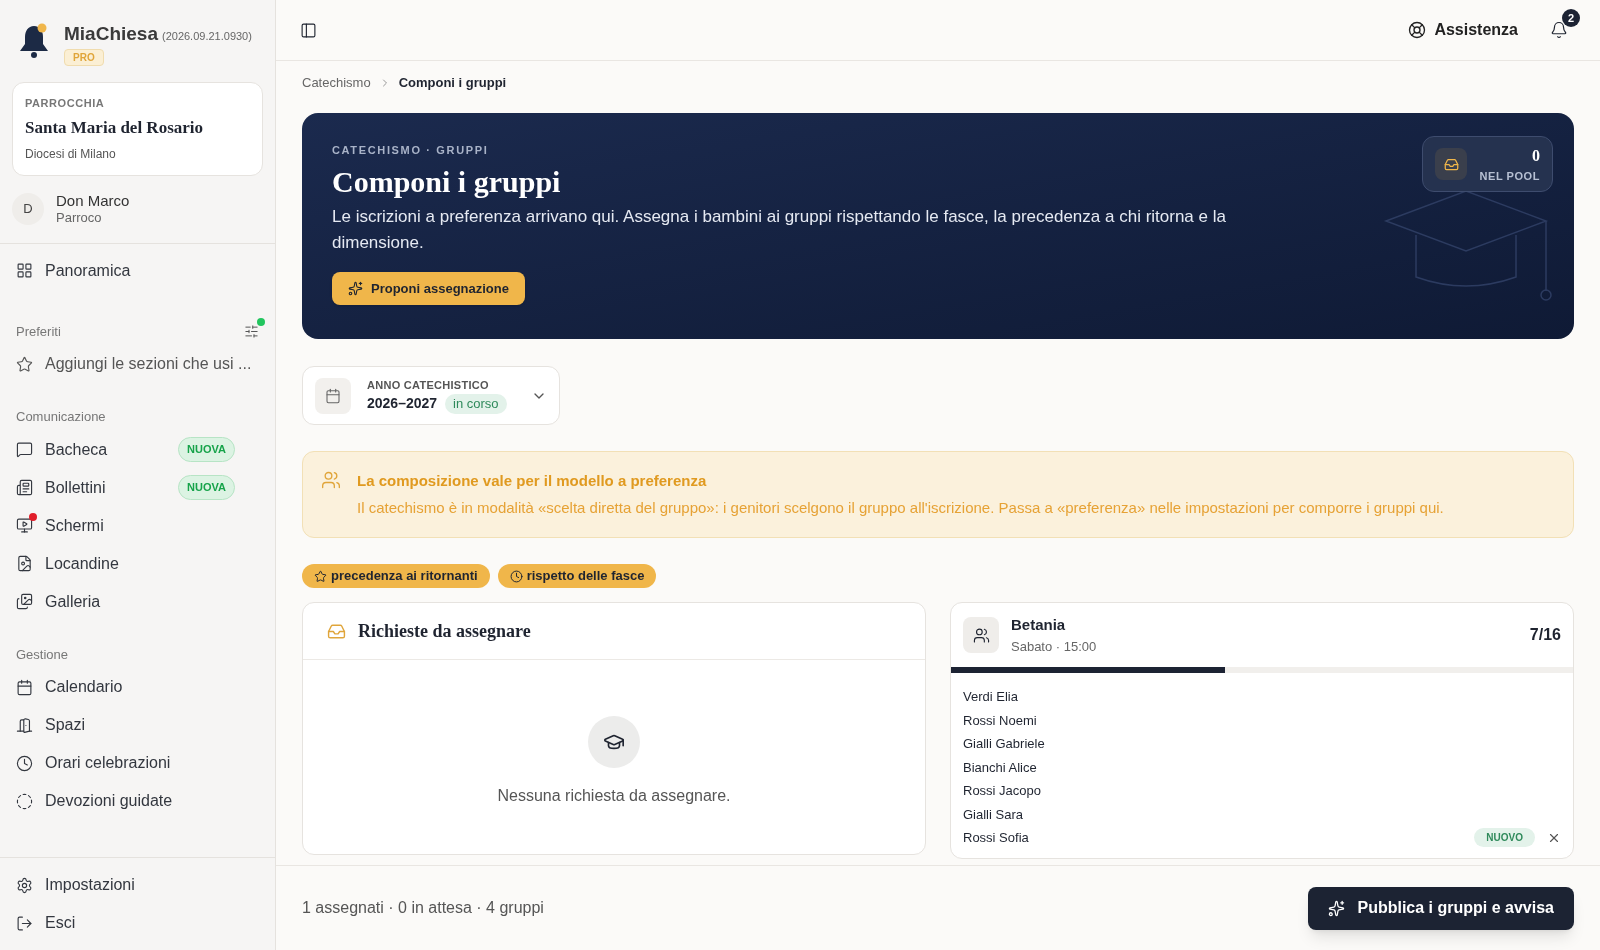 The height and width of the screenshot is (950, 1600). I want to click on clock-icon, so click(516, 576).